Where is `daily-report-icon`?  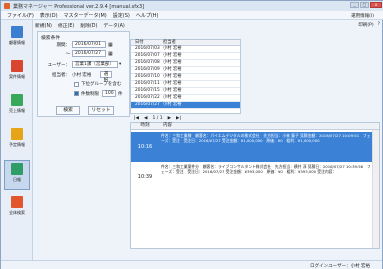 daily-report-icon is located at coordinates (17, 169).